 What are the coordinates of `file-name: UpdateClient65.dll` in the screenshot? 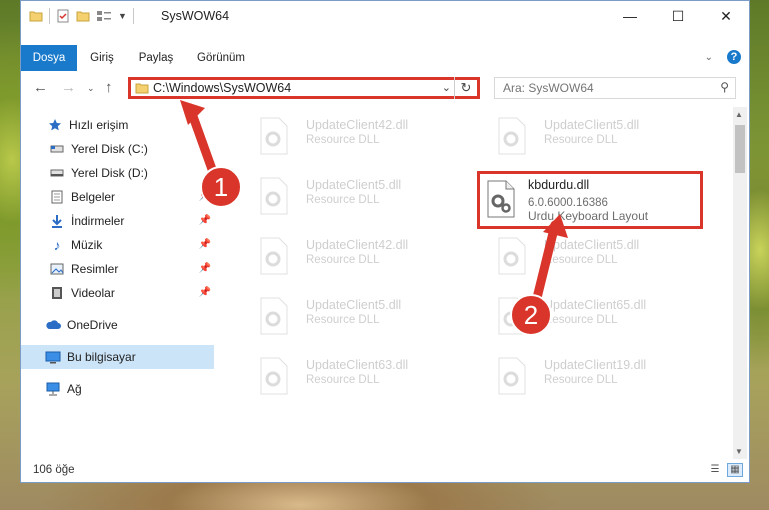 It's located at (595, 305).